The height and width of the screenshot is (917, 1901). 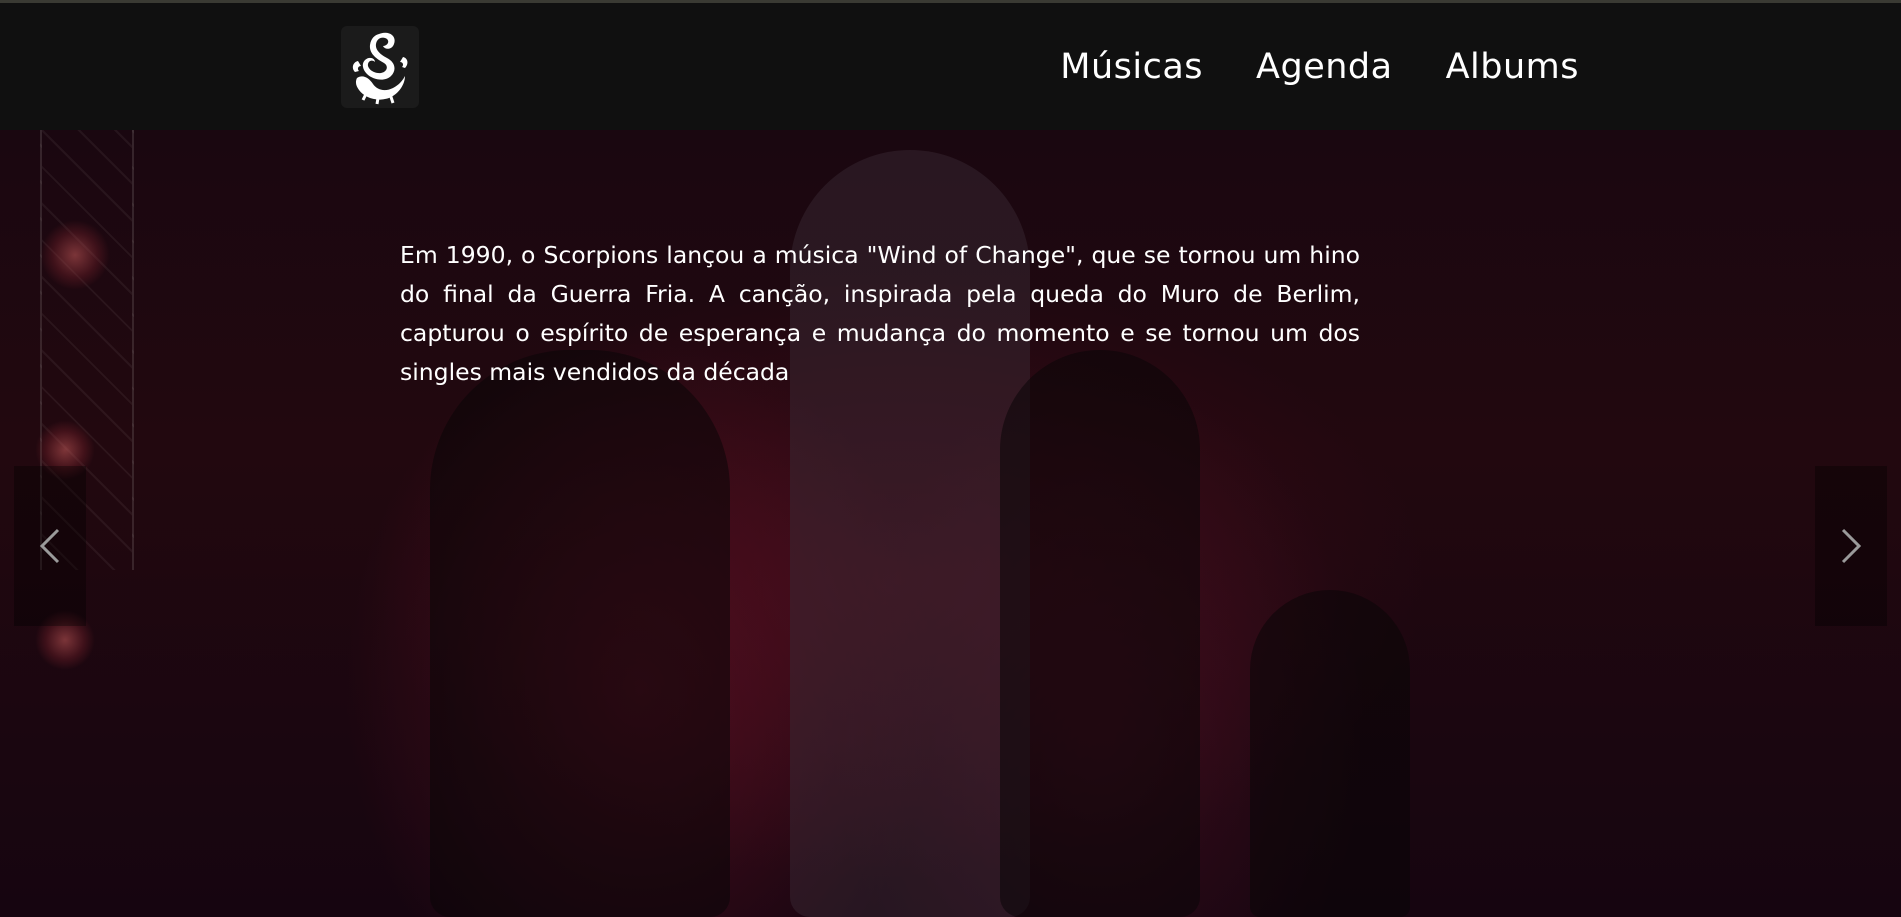 What do you see at coordinates (950, 1) in the screenshot?
I see `top-border` at bounding box center [950, 1].